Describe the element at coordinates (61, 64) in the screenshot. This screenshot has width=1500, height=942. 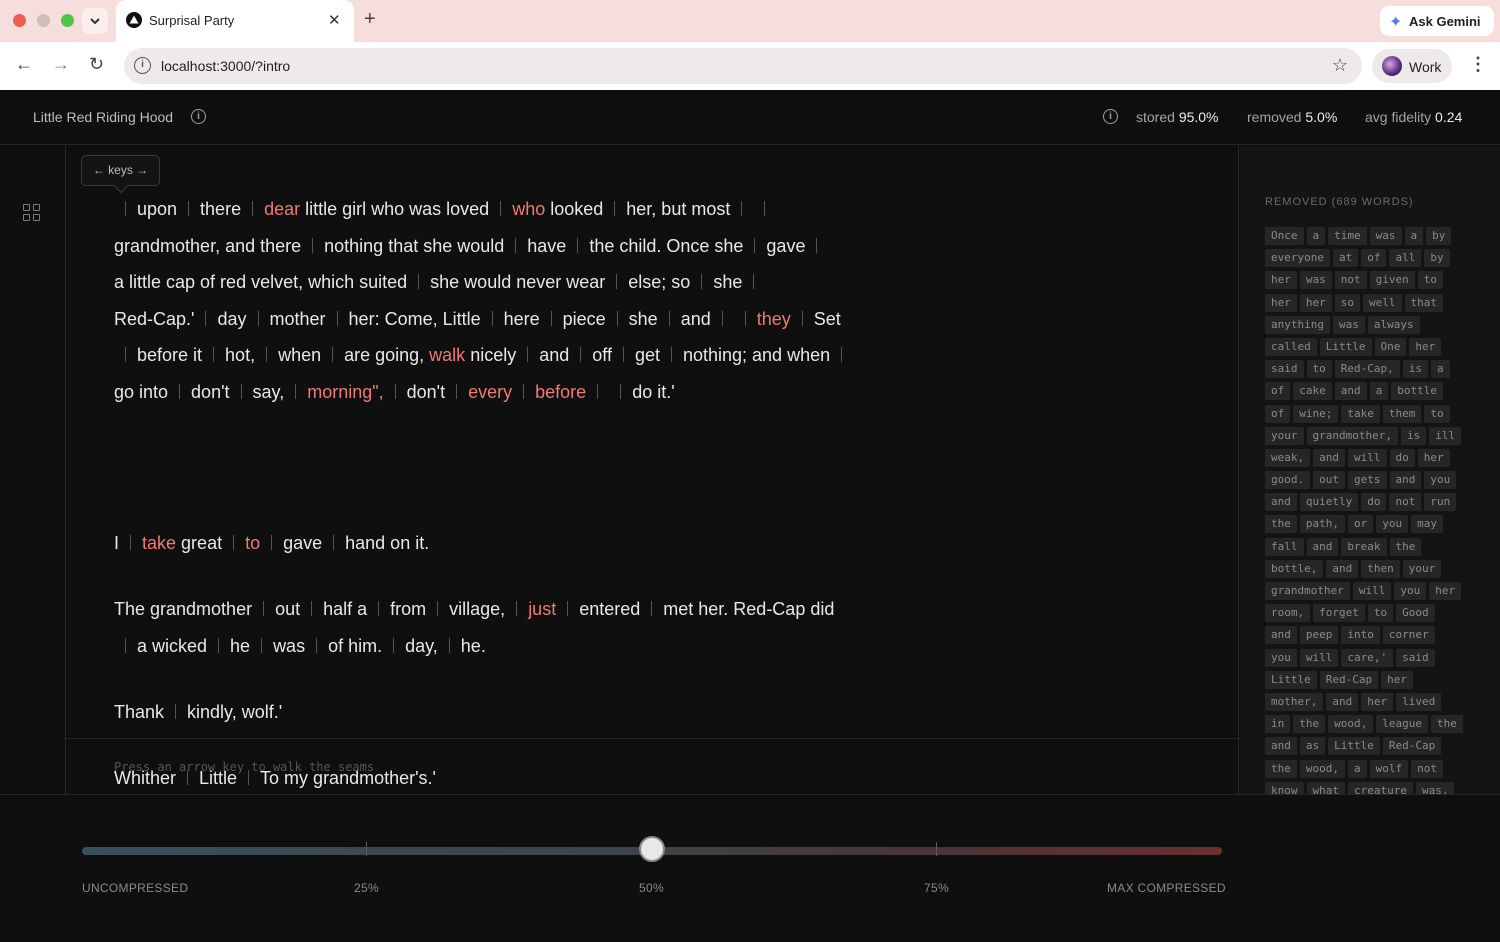
I see `forward-arrow-icon: →` at that location.